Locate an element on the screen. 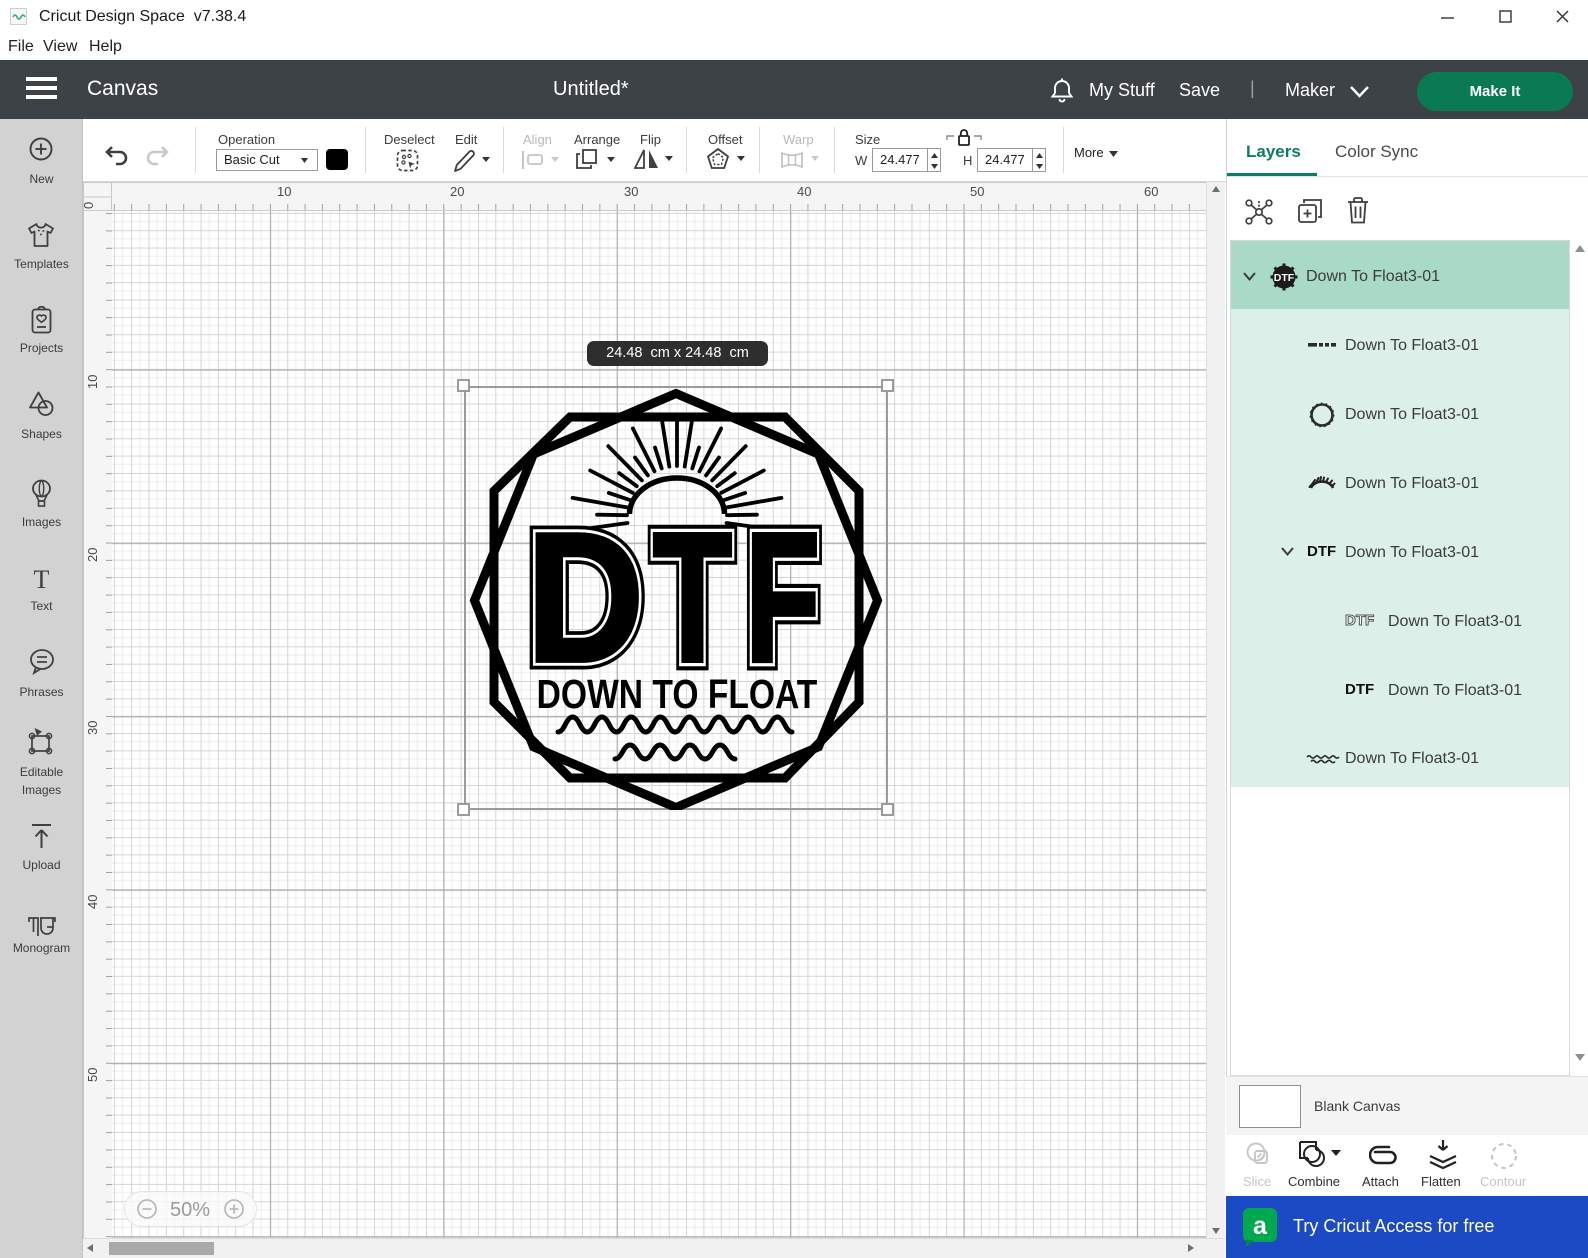  svg-text: F is located at coordinates (783, 596).